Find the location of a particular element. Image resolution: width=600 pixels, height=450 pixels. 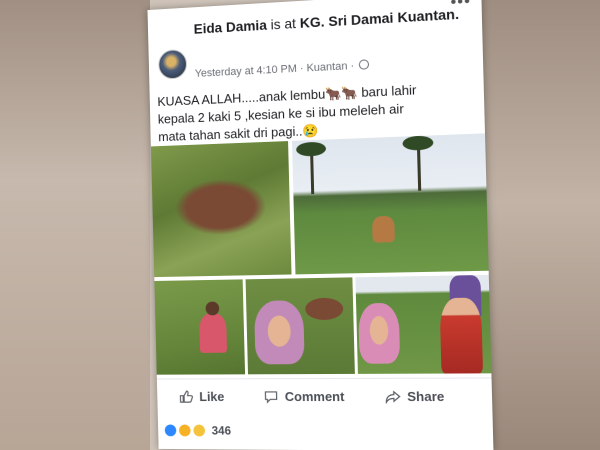

reaction-count: 346 is located at coordinates (221, 430).